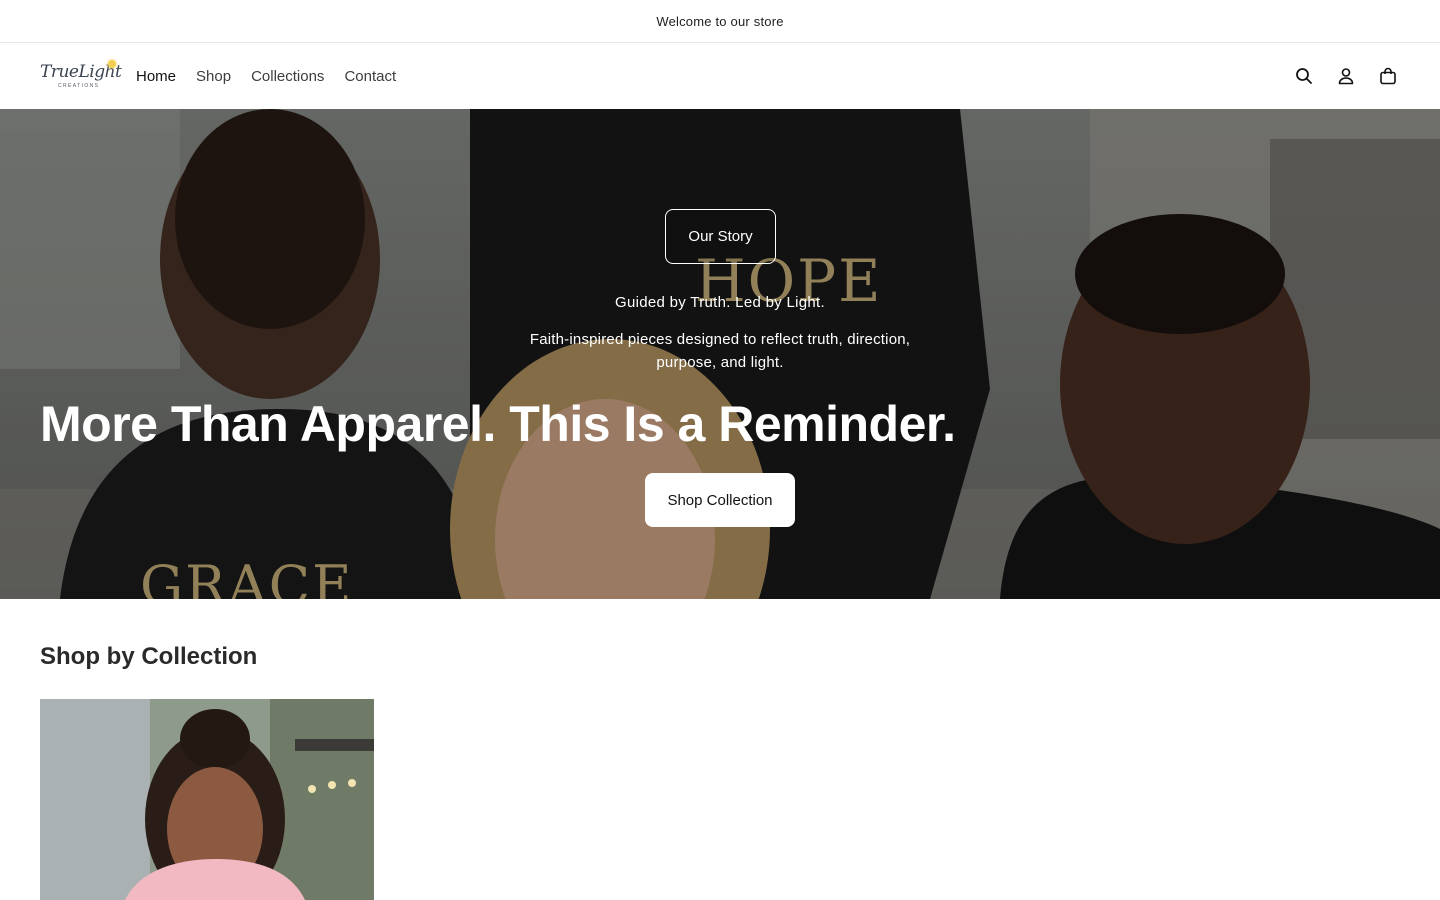 This screenshot has width=1440, height=900. Describe the element at coordinates (1304, 76) in the screenshot. I see `search-icon` at that location.